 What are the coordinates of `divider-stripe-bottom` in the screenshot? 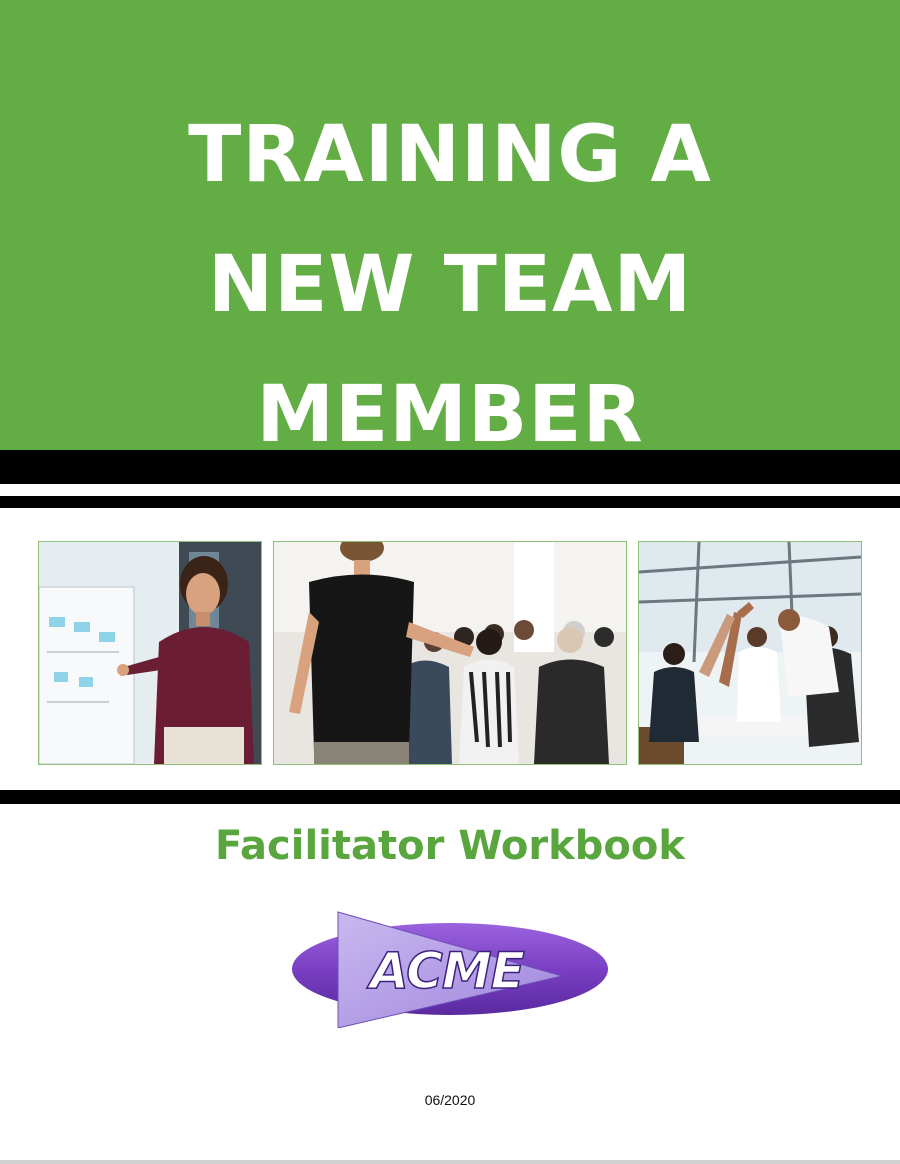 It's located at (450, 797).